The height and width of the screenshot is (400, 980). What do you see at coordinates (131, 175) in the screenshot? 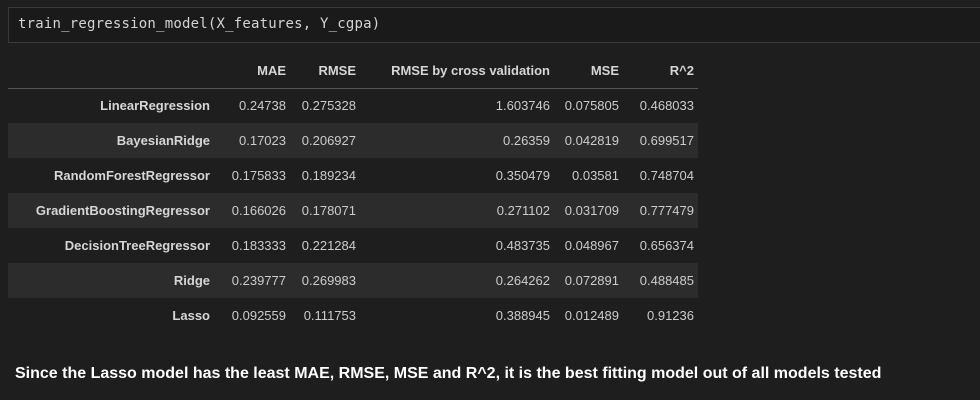
I see `row-model-name: RandomForestRegressor` at bounding box center [131, 175].